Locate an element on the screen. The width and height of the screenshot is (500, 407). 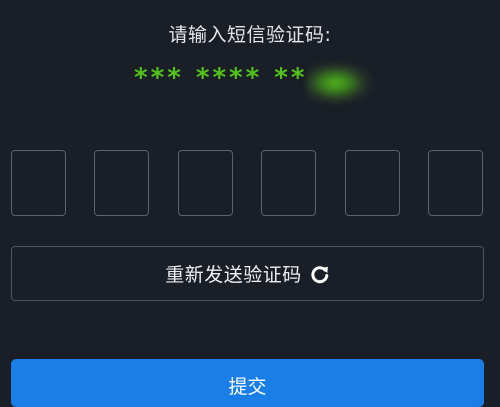
masked-phone-number: *** **** ** is located at coordinates (221, 78).